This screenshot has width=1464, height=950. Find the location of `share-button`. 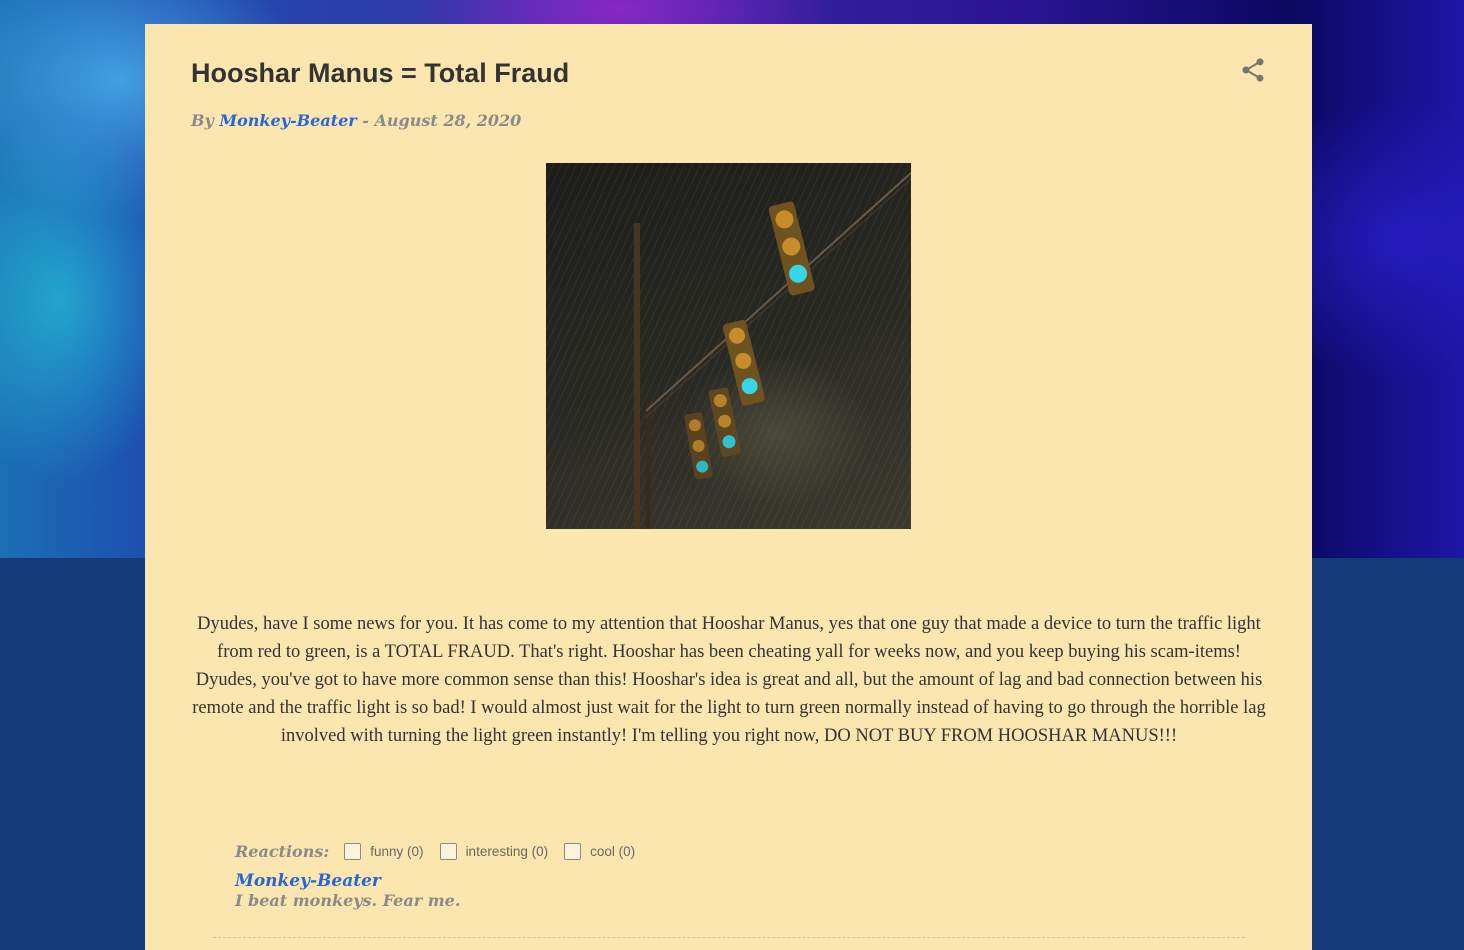

share-button is located at coordinates (1253, 70).